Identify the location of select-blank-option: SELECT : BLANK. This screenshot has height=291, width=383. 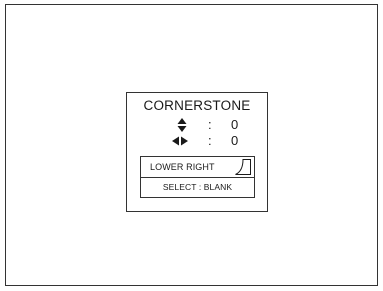
(197, 188).